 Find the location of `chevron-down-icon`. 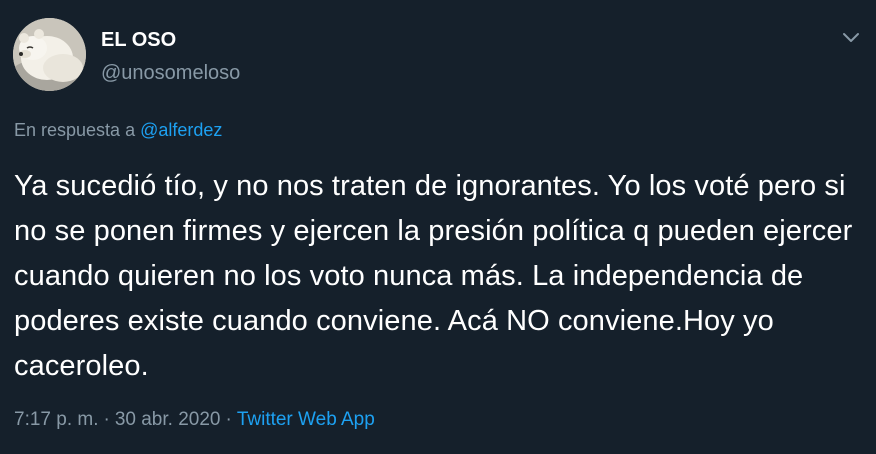

chevron-down-icon is located at coordinates (851, 37).